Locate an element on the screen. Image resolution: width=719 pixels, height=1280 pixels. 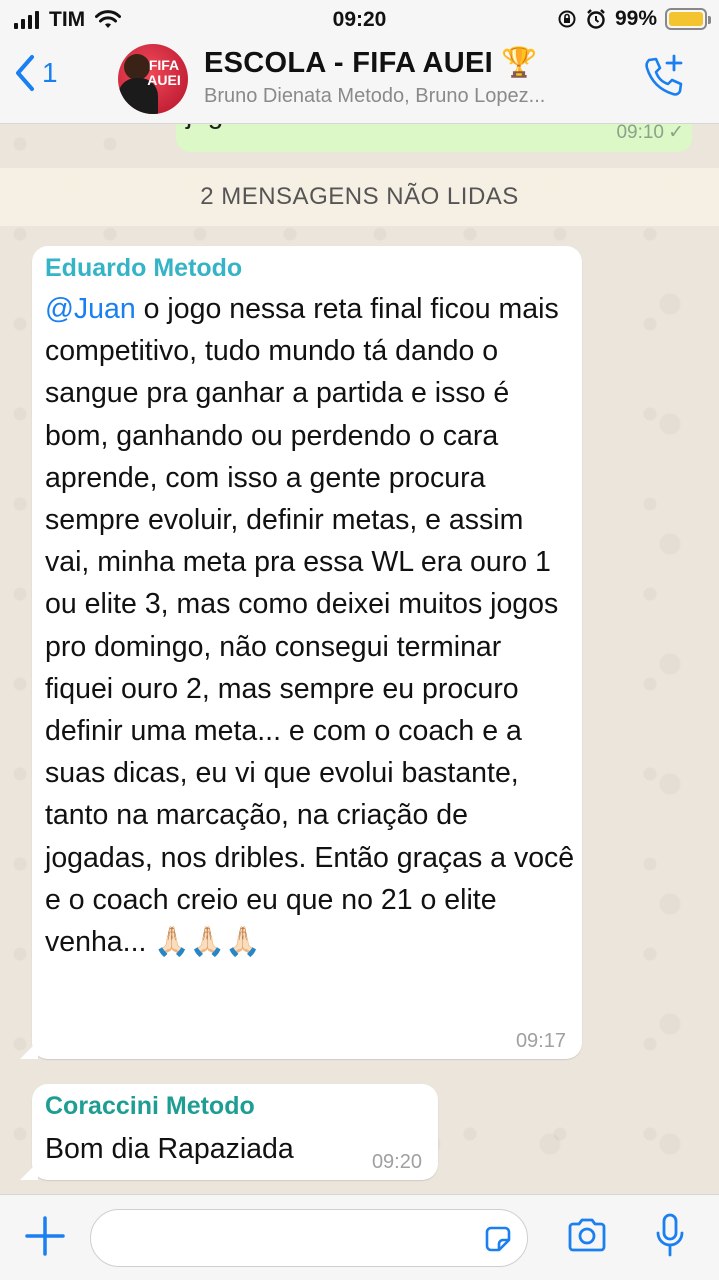
group-avatar: FIFA AUEI is located at coordinates (153, 79).